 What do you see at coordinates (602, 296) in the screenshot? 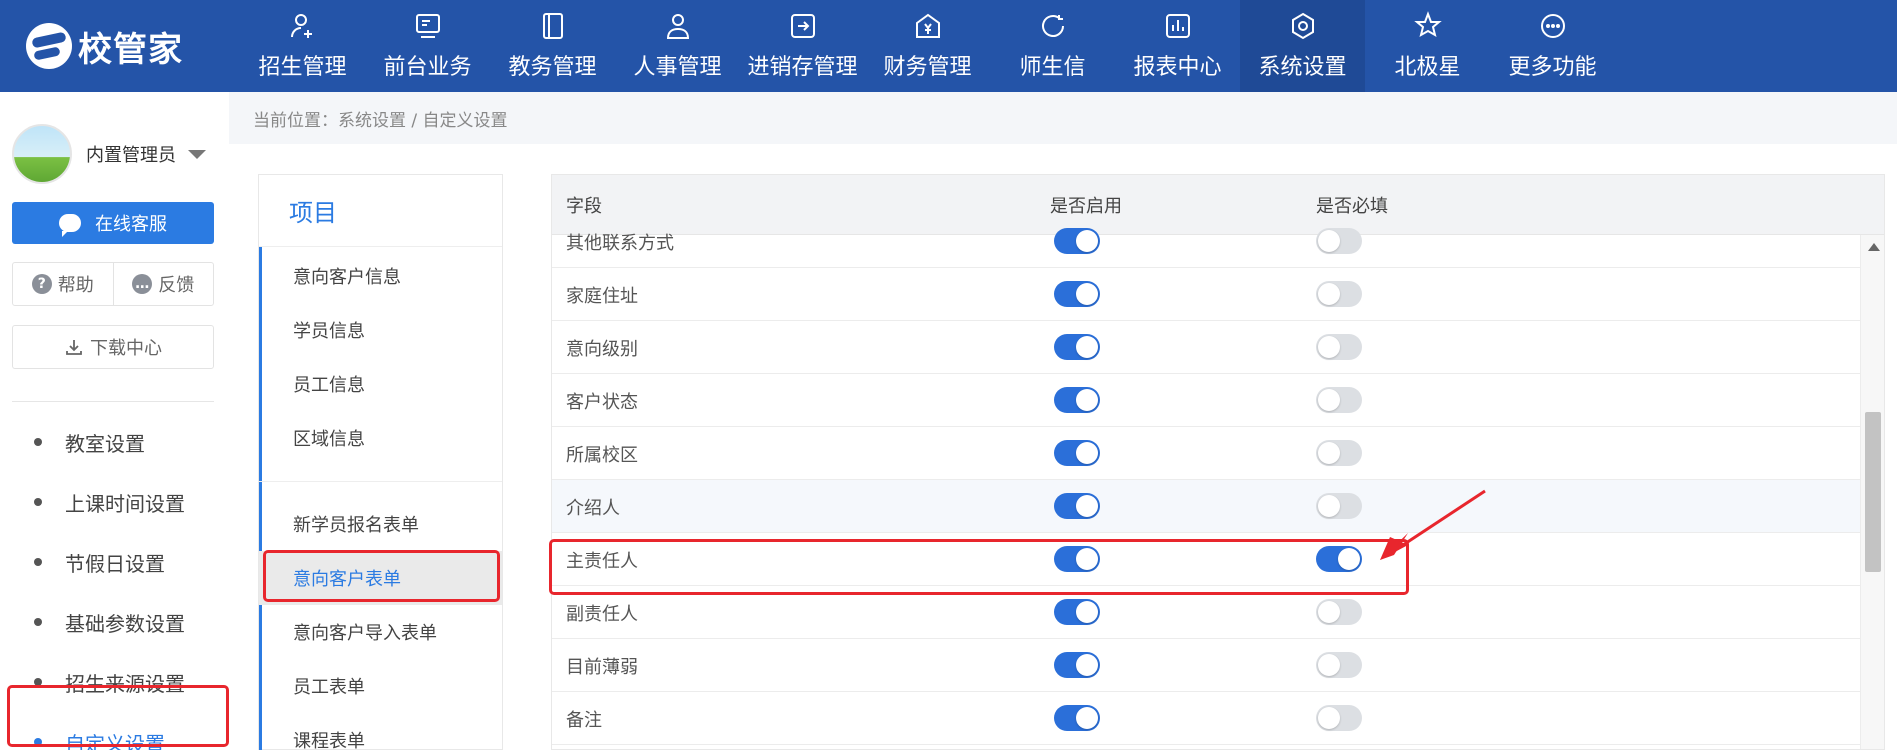
I see `field-name: 家庭住址` at bounding box center [602, 296].